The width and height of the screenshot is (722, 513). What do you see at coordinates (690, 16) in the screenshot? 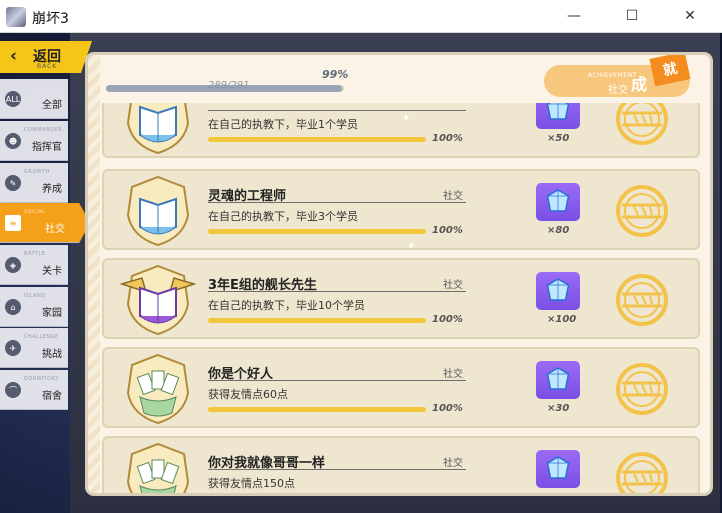
I see `close-button: ✕` at bounding box center [690, 16].